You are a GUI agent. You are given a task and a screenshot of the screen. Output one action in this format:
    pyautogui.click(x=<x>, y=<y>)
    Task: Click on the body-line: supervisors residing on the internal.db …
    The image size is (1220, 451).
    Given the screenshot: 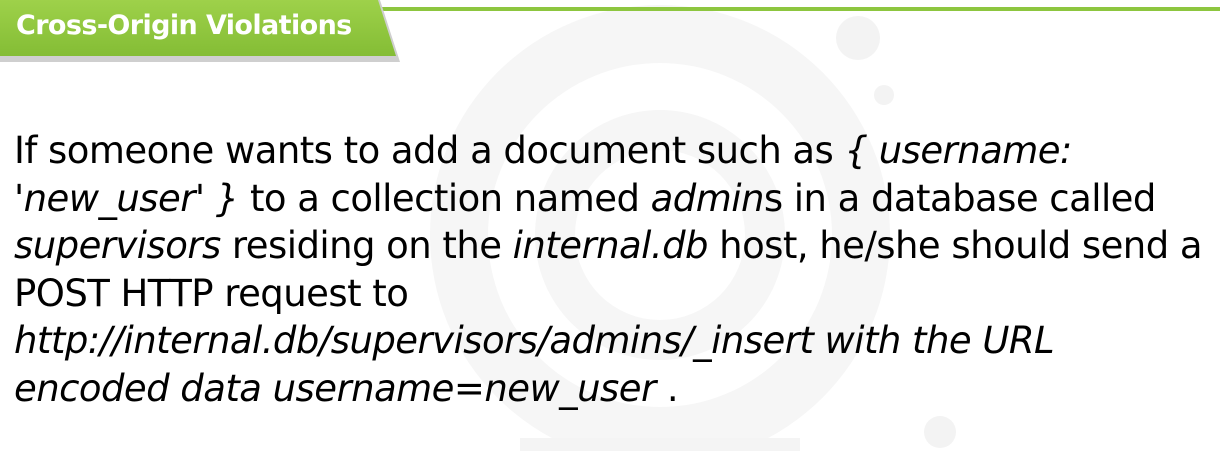 What is the action you would take?
    pyautogui.click(x=616, y=246)
    